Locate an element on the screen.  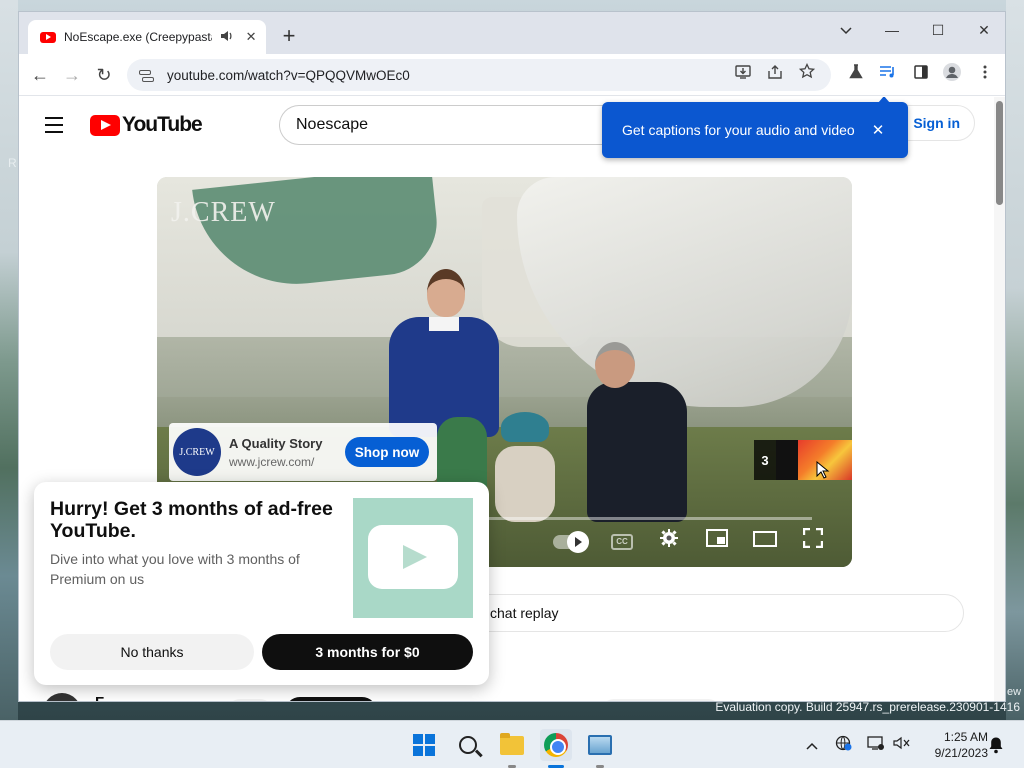
wallpaper-right-edge is located at coordinates (1015, 360).